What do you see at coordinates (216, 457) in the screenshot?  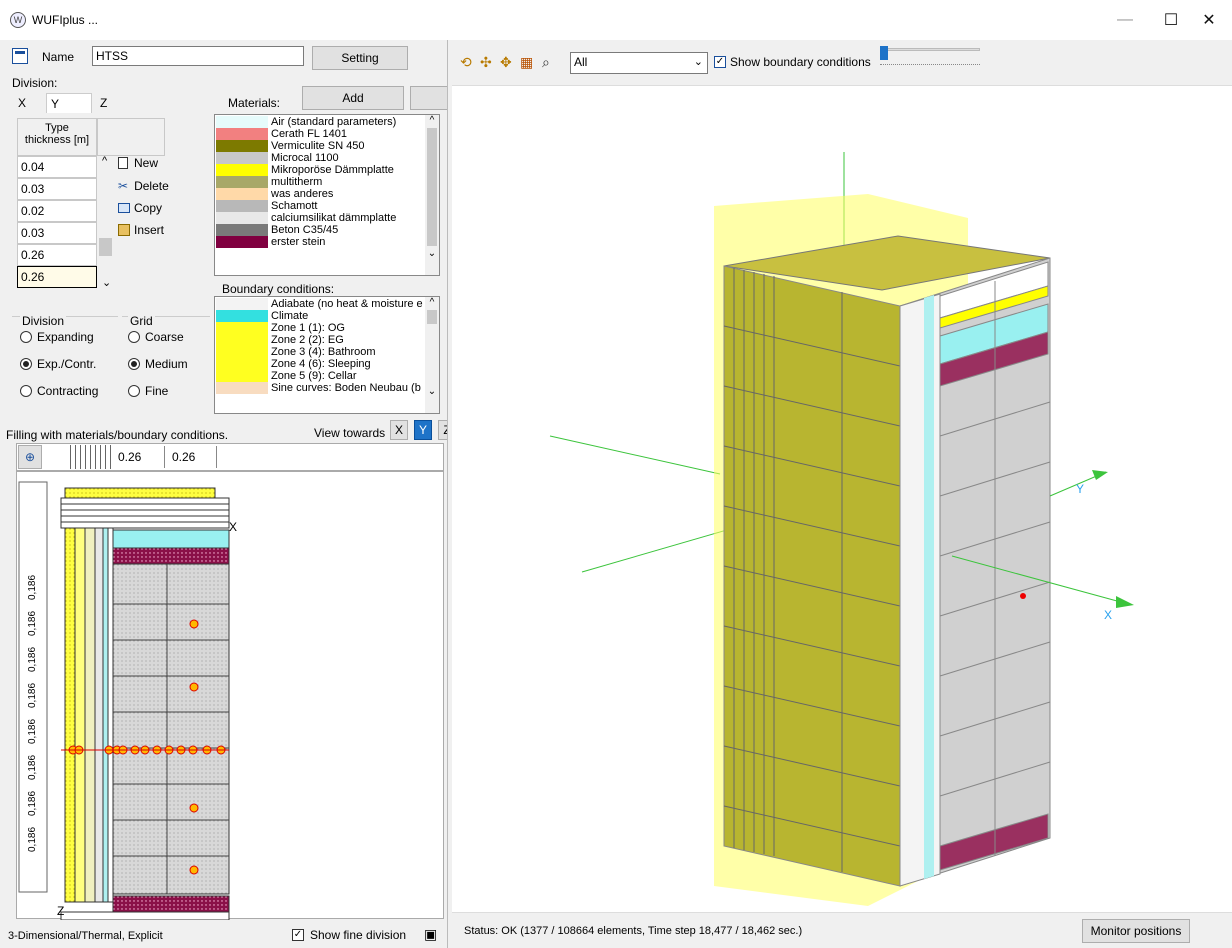 I see `header-divider` at bounding box center [216, 457].